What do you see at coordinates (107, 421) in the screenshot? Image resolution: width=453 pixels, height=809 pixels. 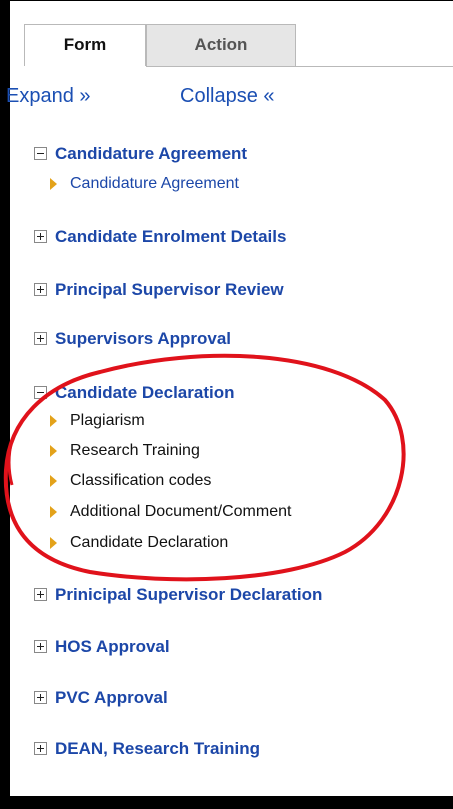 I see `item-label: Plagiarism` at bounding box center [107, 421].